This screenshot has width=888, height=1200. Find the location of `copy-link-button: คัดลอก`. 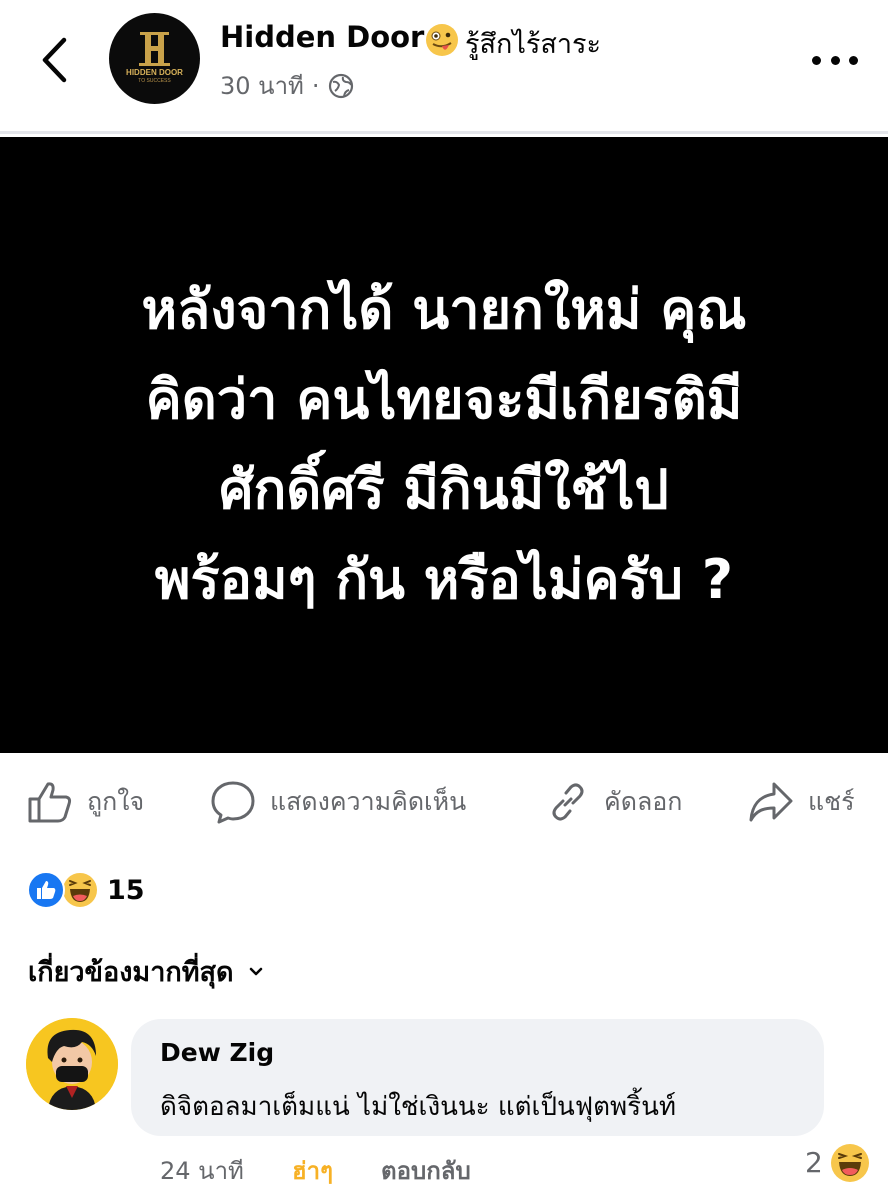

copy-link-button: คัดลอก is located at coordinates (614, 802).